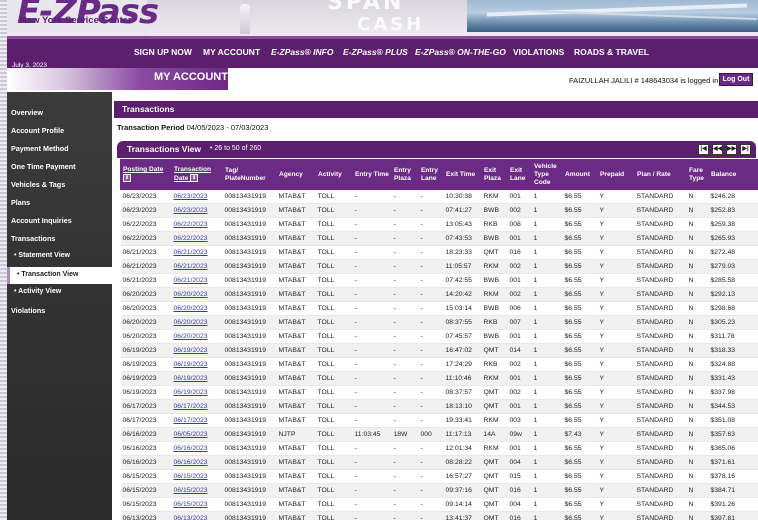  I want to click on nav-ezpass-plus: E-ZPass® PLUS, so click(375, 52).